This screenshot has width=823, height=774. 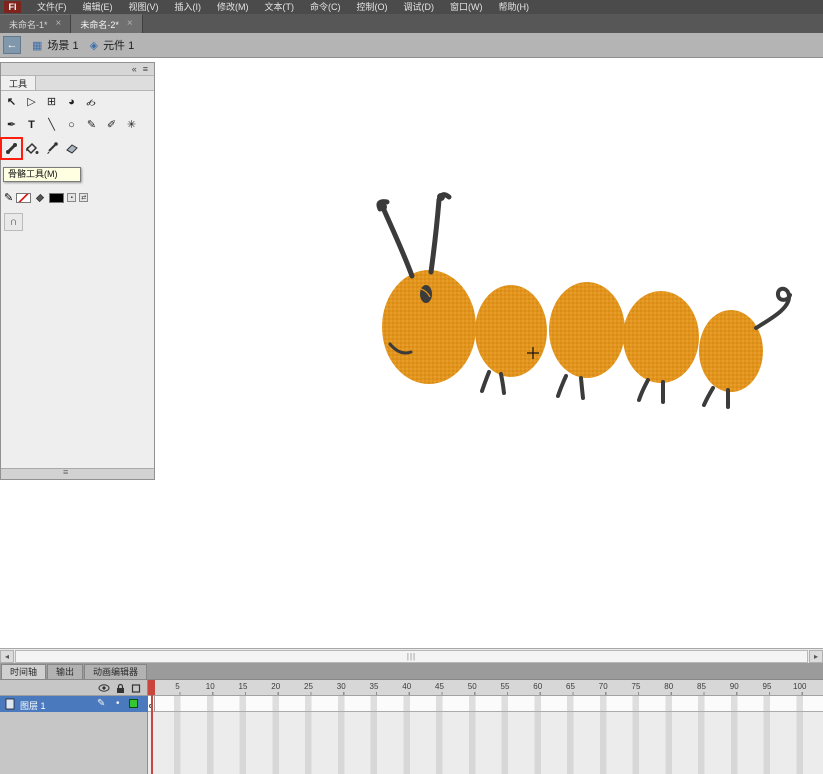 What do you see at coordinates (94, 45) in the screenshot?
I see `symbol-icon: ◈` at bounding box center [94, 45].